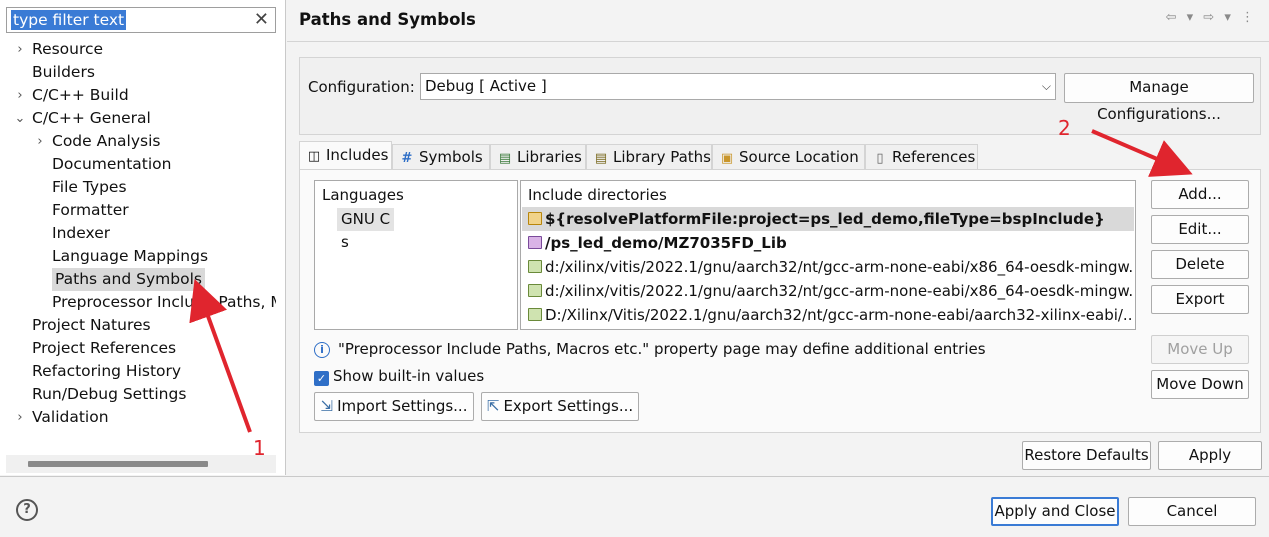  What do you see at coordinates (103, 164) in the screenshot?
I see `tree-item-documentation: Documentation` at bounding box center [103, 164].